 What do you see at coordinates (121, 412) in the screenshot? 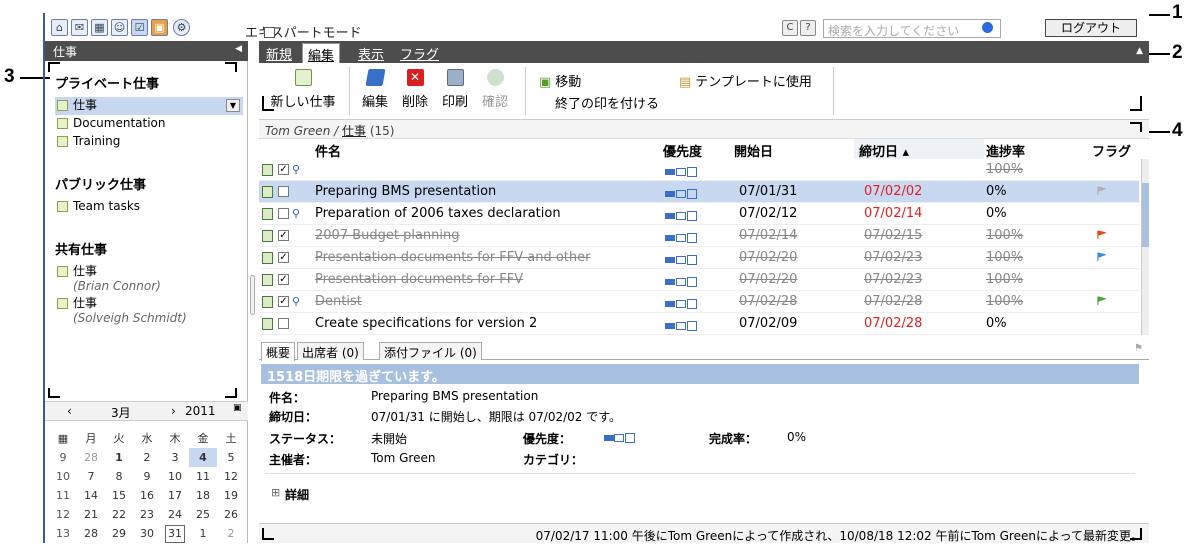
I see `calendar-month: 3月` at bounding box center [121, 412].